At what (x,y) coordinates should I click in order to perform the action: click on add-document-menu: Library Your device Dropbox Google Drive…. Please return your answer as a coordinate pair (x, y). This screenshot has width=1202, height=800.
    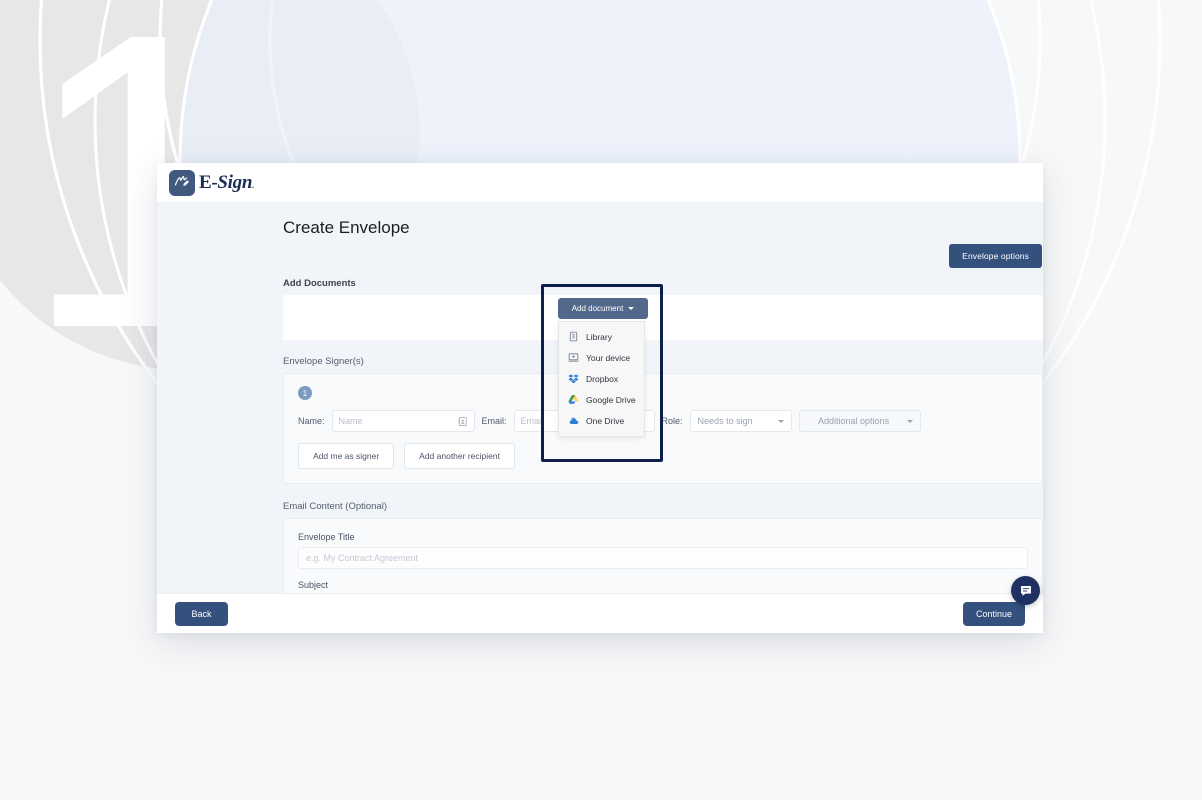
    Looking at the image, I should click on (601, 379).